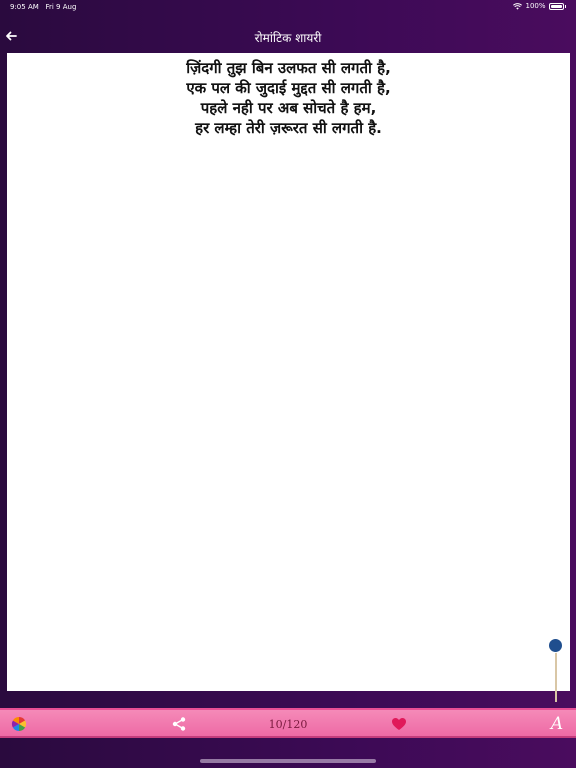 Image resolution: width=576 pixels, height=768 pixels. What do you see at coordinates (288, 68) in the screenshot?
I see `shayari-line: ज़िंदगी तुझ बिन उलफत सी लगती है,` at bounding box center [288, 68].